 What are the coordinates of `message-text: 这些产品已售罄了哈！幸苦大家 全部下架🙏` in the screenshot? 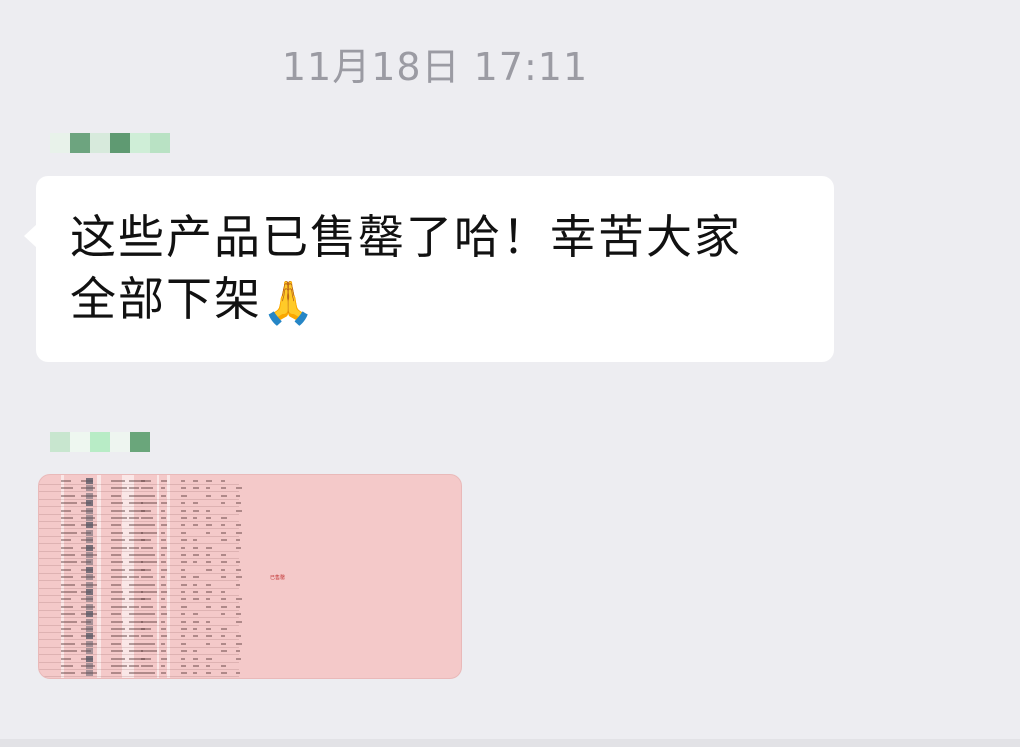 It's located at (438, 270).